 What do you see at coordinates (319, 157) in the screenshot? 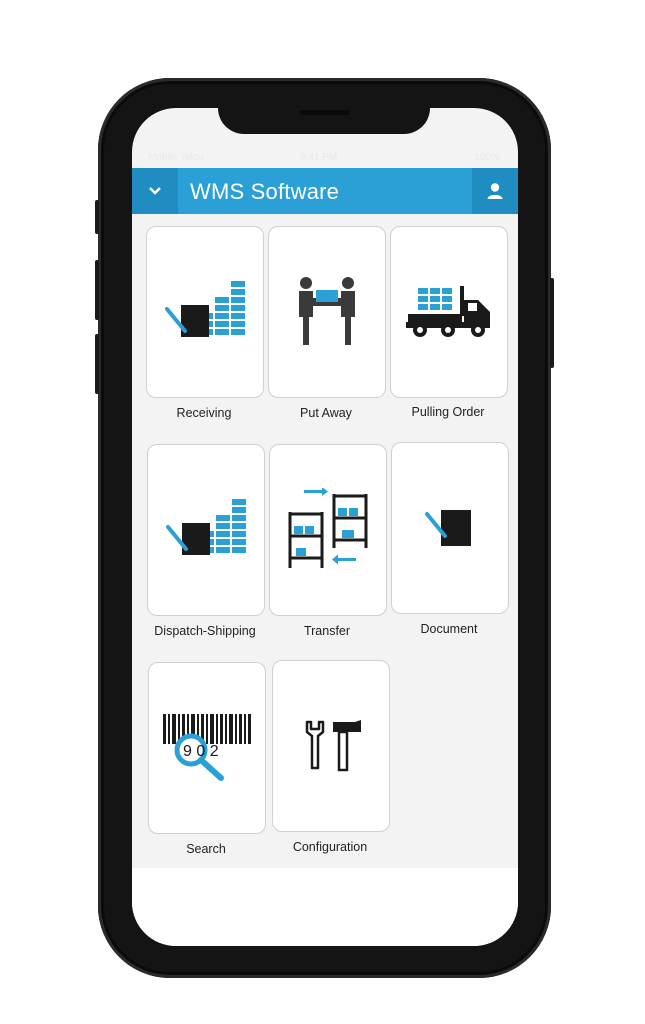
I see `clock: 9:41 PM` at bounding box center [319, 157].